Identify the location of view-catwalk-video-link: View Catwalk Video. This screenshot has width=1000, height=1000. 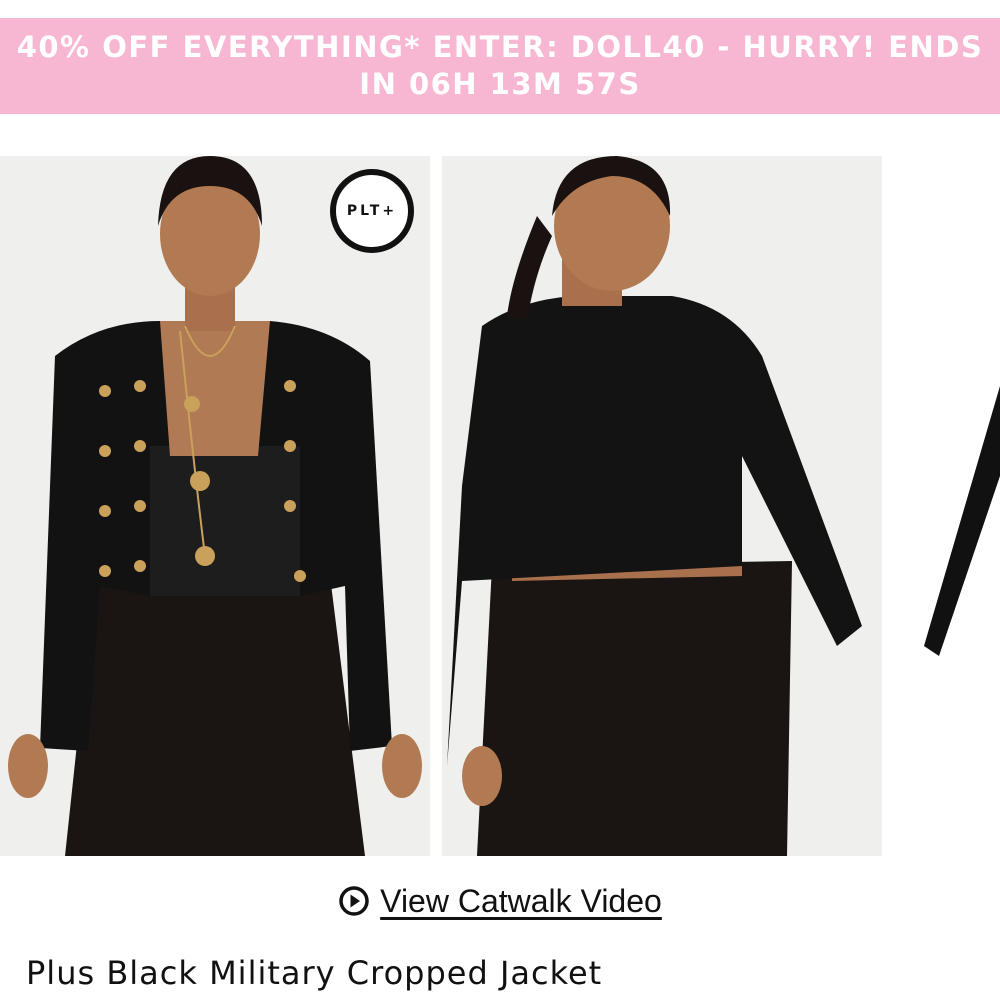
(500, 901).